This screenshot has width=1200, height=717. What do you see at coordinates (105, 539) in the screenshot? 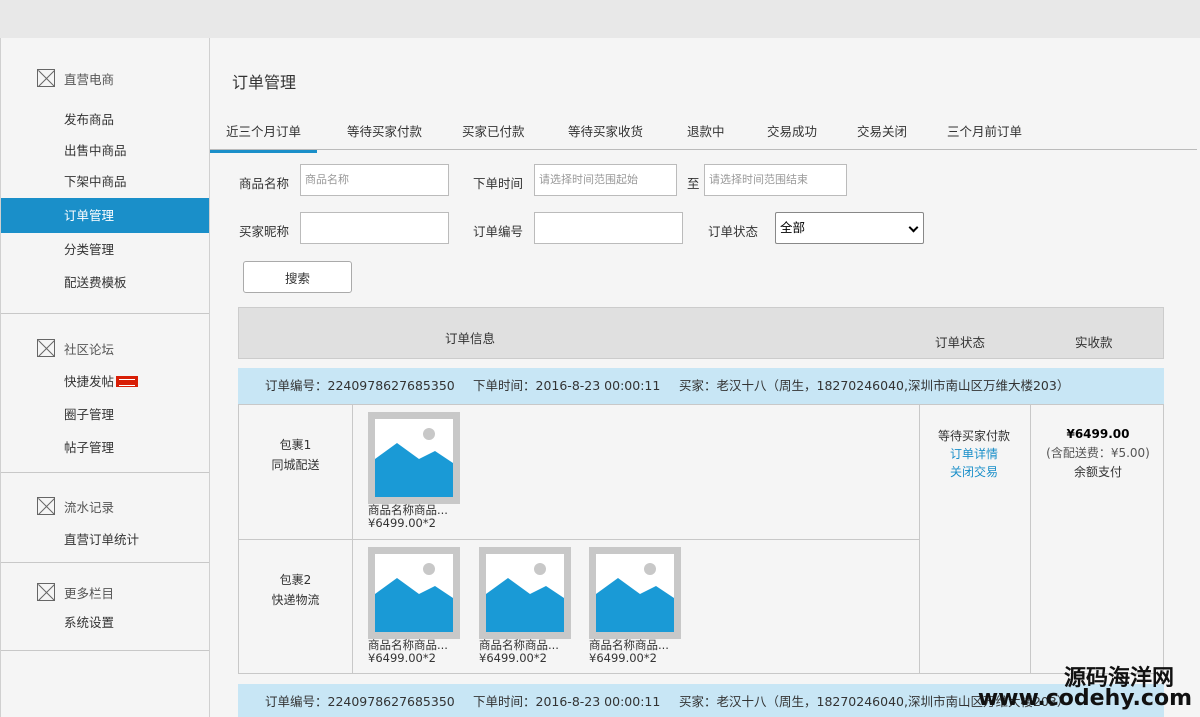
I see `sidebar-item-order-stats: 直营订单统计` at bounding box center [105, 539].